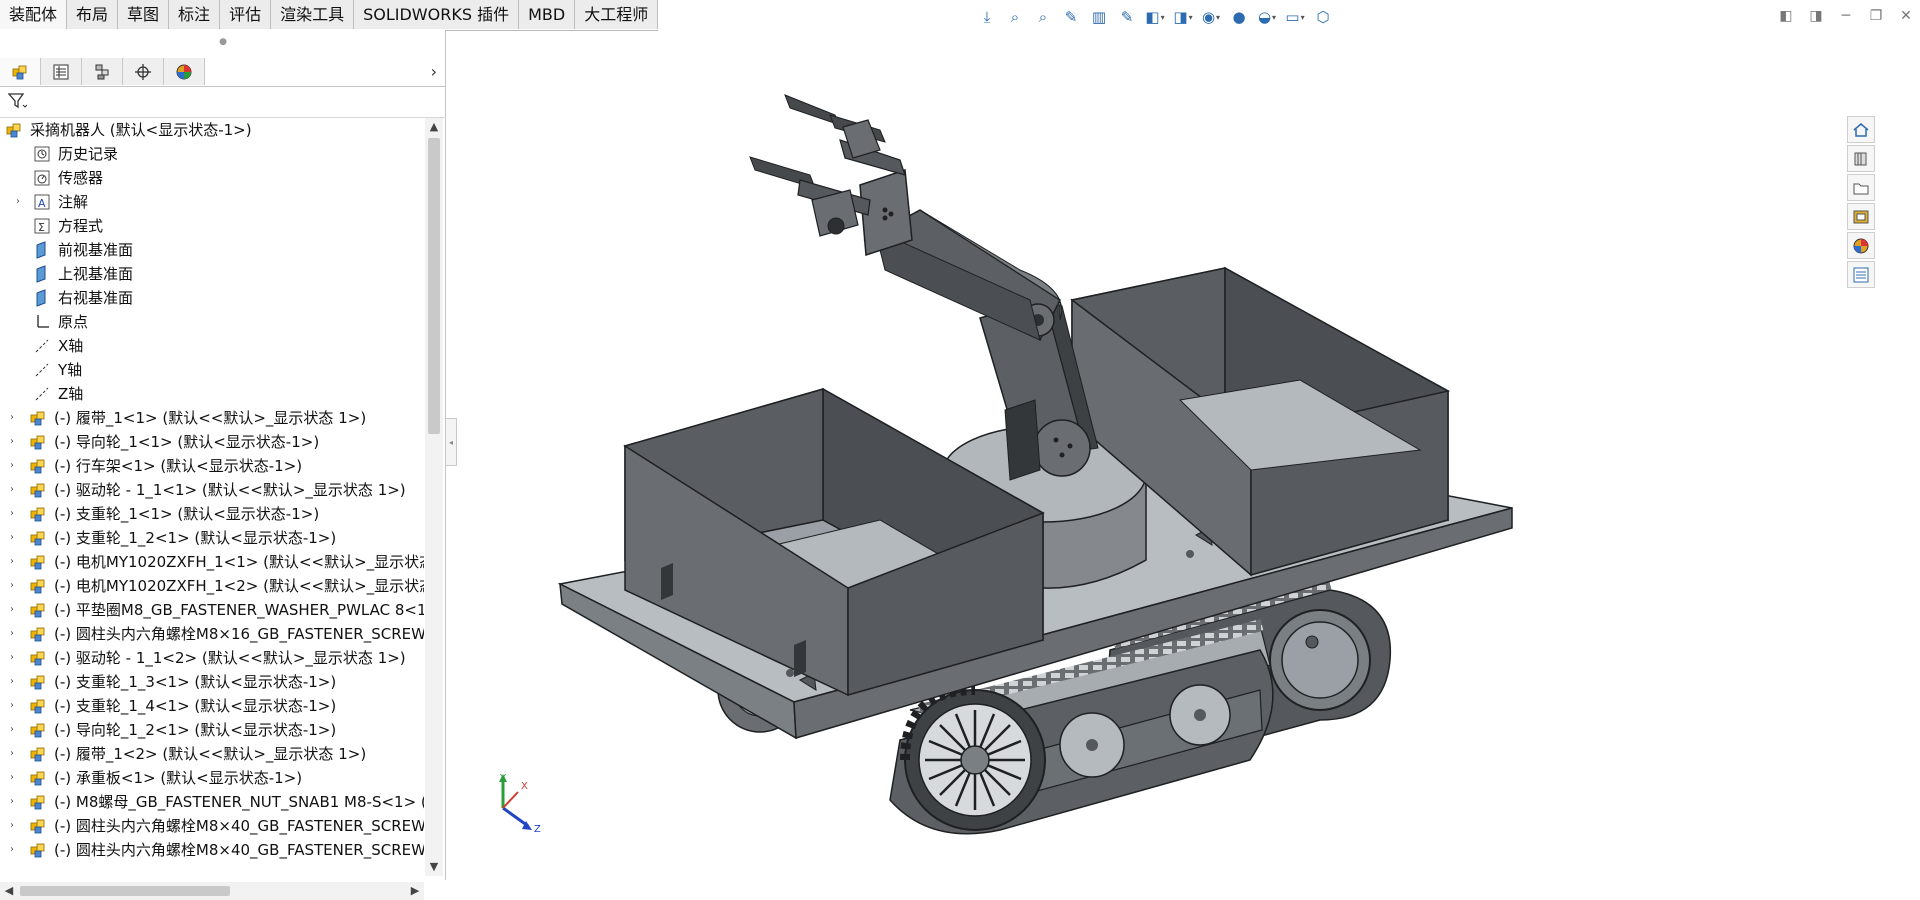 Image resolution: width=1920 pixels, height=900 pixels. What do you see at coordinates (212, 130) in the screenshot?
I see `tree-root: 采摘机器人 (默认<显示状态-1>)` at bounding box center [212, 130].